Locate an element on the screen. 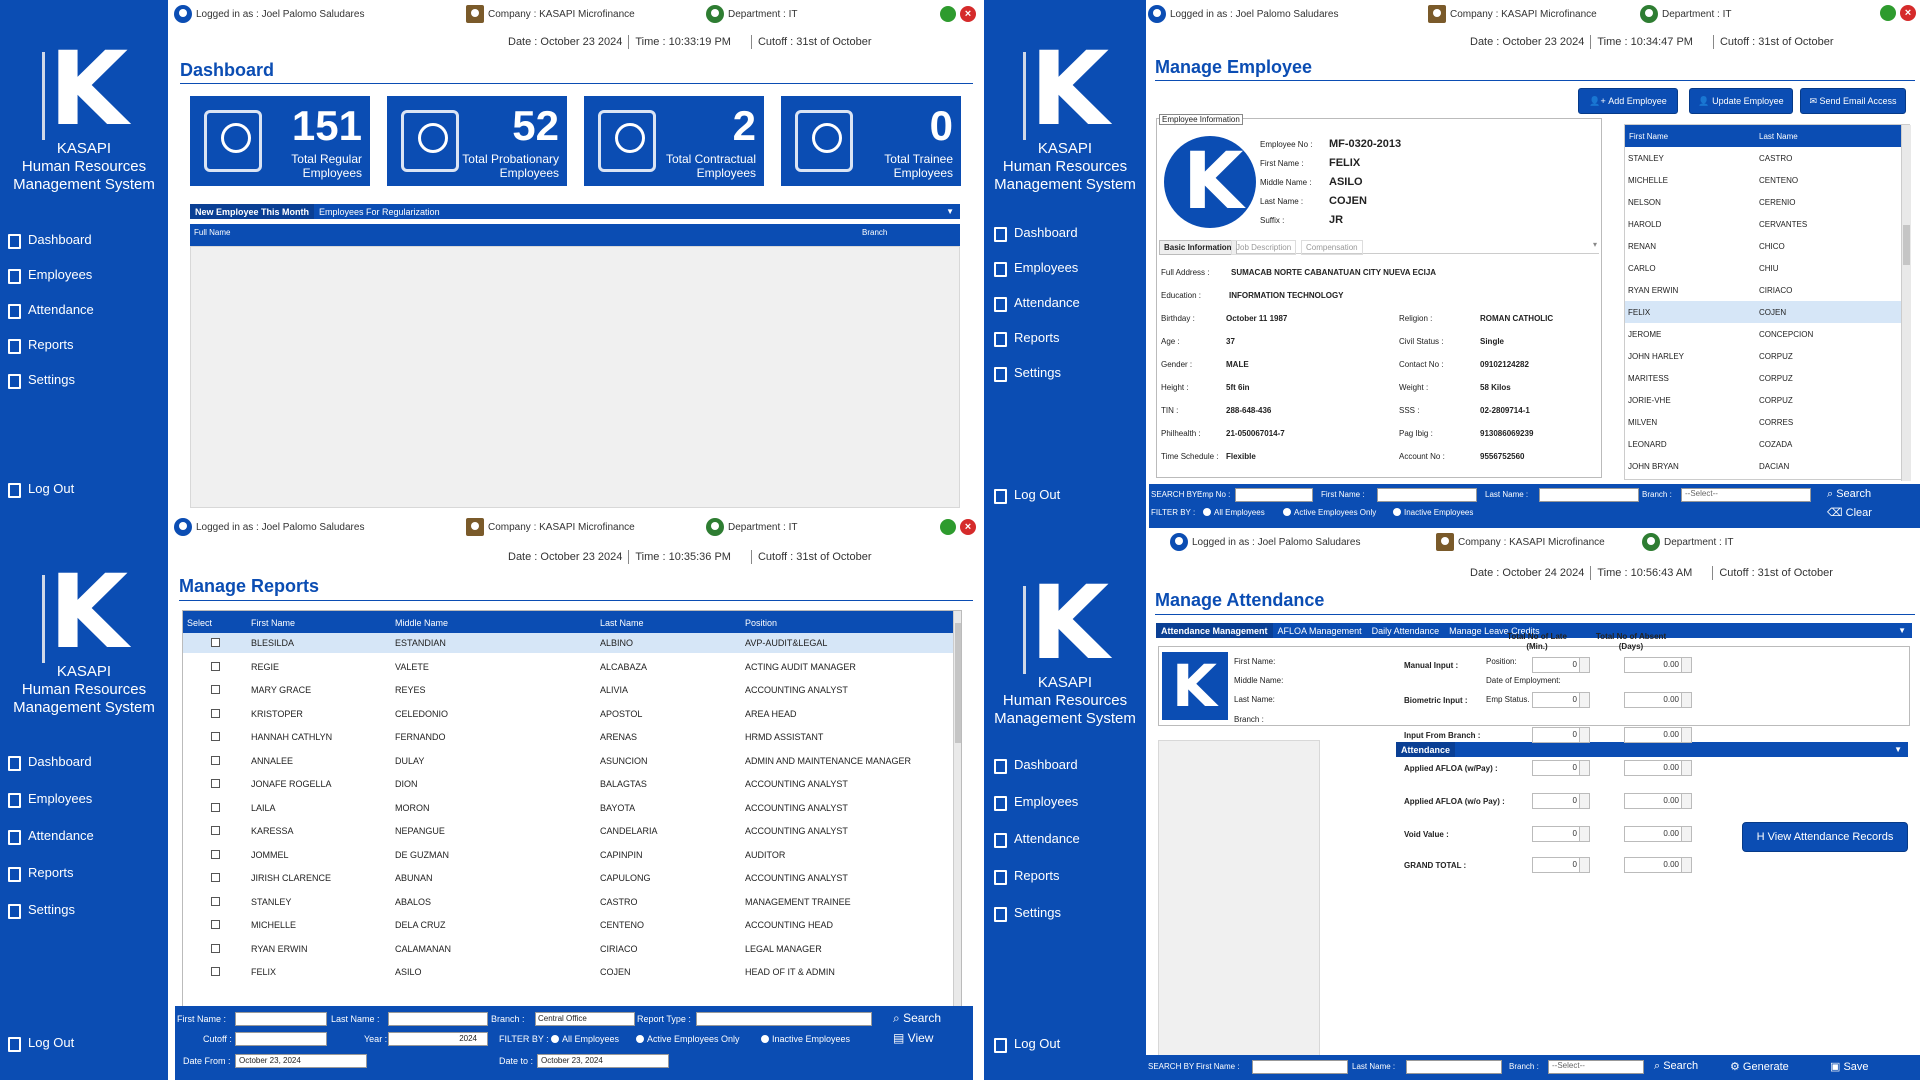 This screenshot has width=1920, height=1080. table-row: BLESILDA ESTANDIAN ALBINO AVP-AUDIT&LEGAL is located at coordinates (568, 643).